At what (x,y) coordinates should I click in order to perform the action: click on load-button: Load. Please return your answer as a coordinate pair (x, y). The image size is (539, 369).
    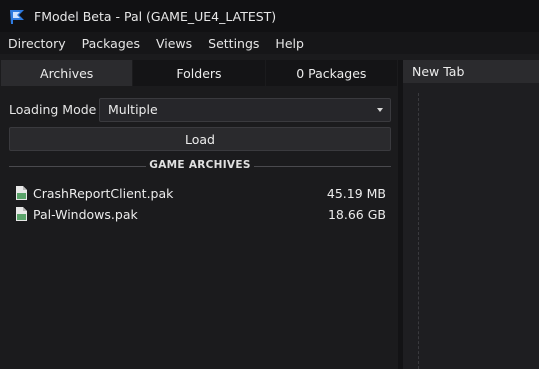
    Looking at the image, I should click on (200, 139).